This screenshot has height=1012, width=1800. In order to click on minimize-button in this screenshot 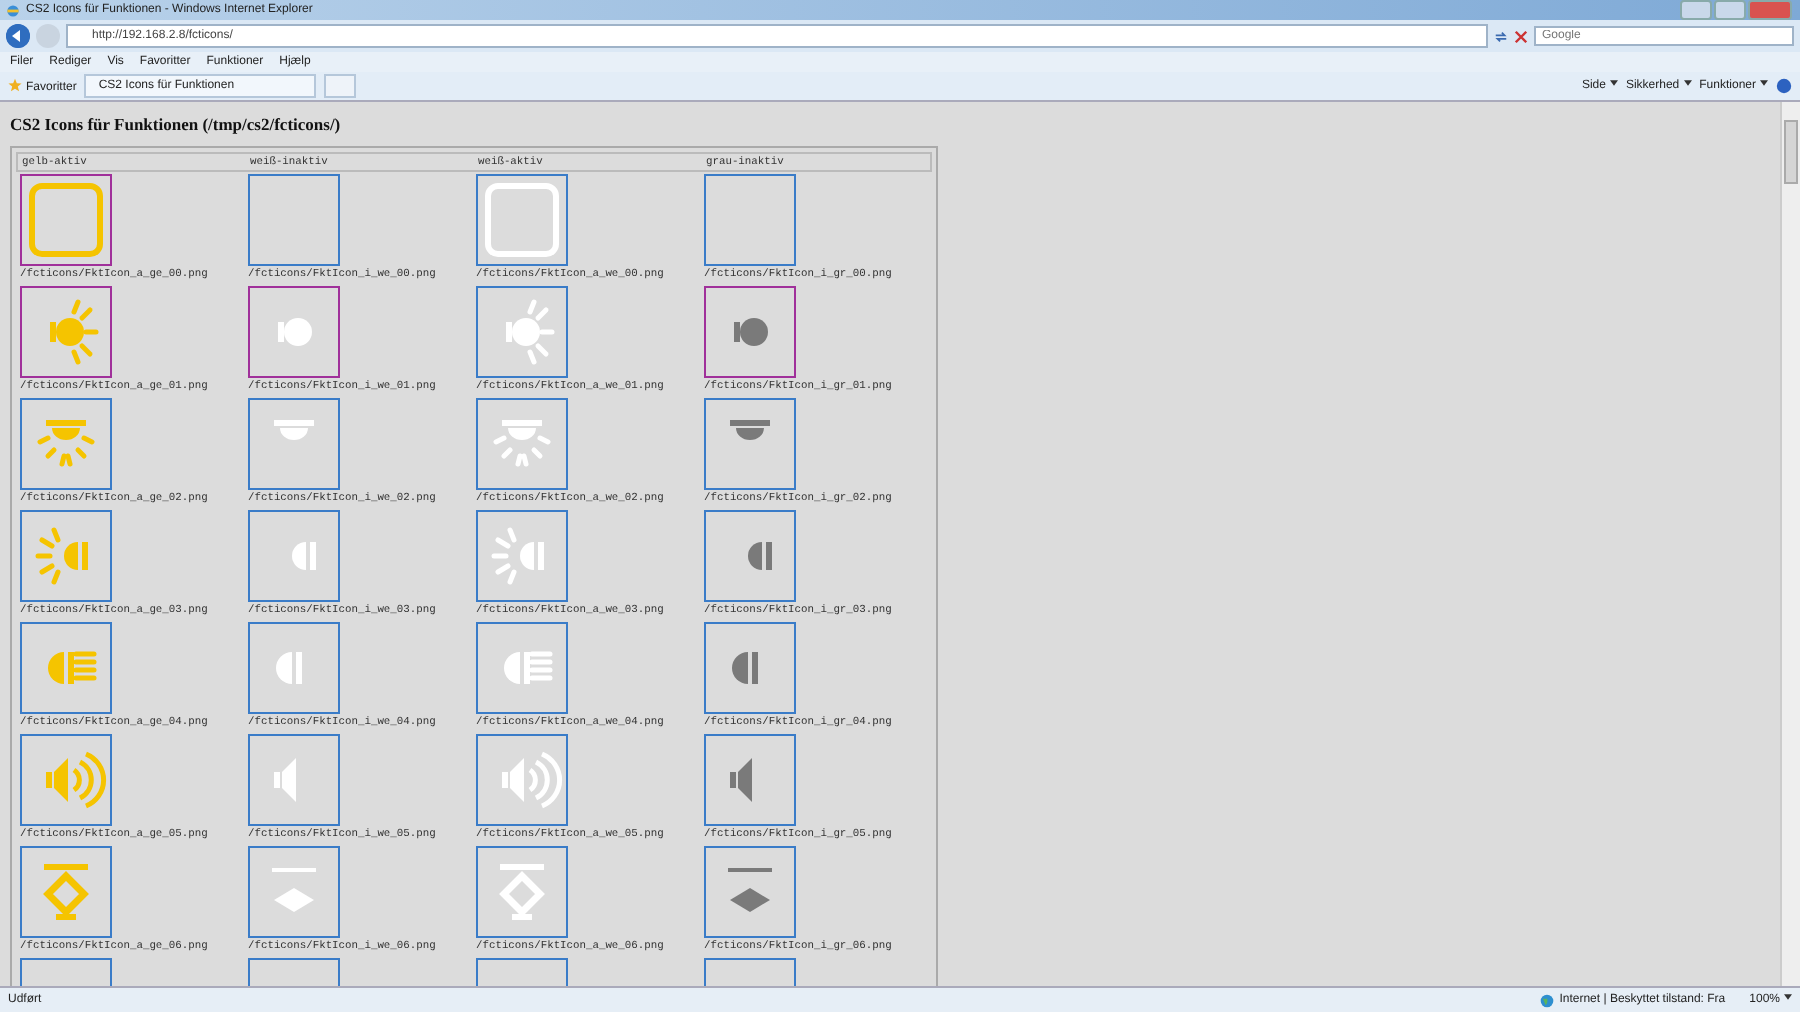, I will do `click(1696, 10)`.